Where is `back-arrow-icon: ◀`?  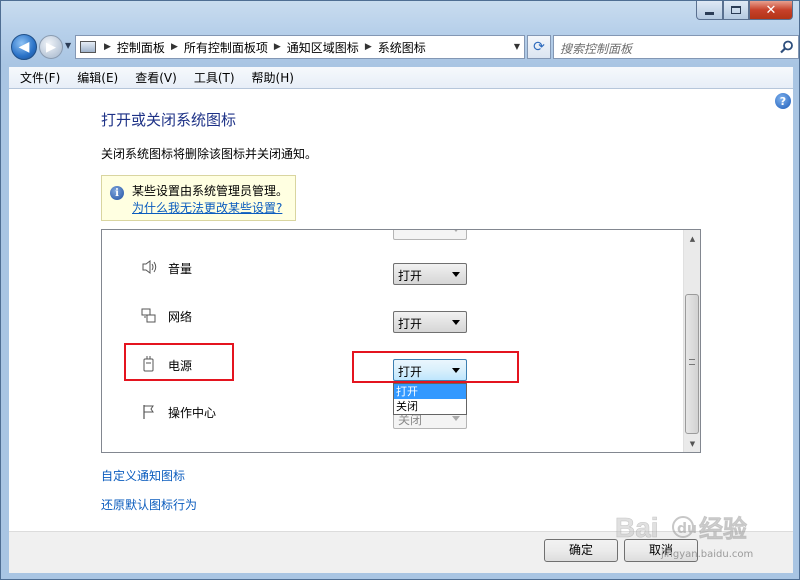
back-arrow-icon: ◀ is located at coordinates (24, 47).